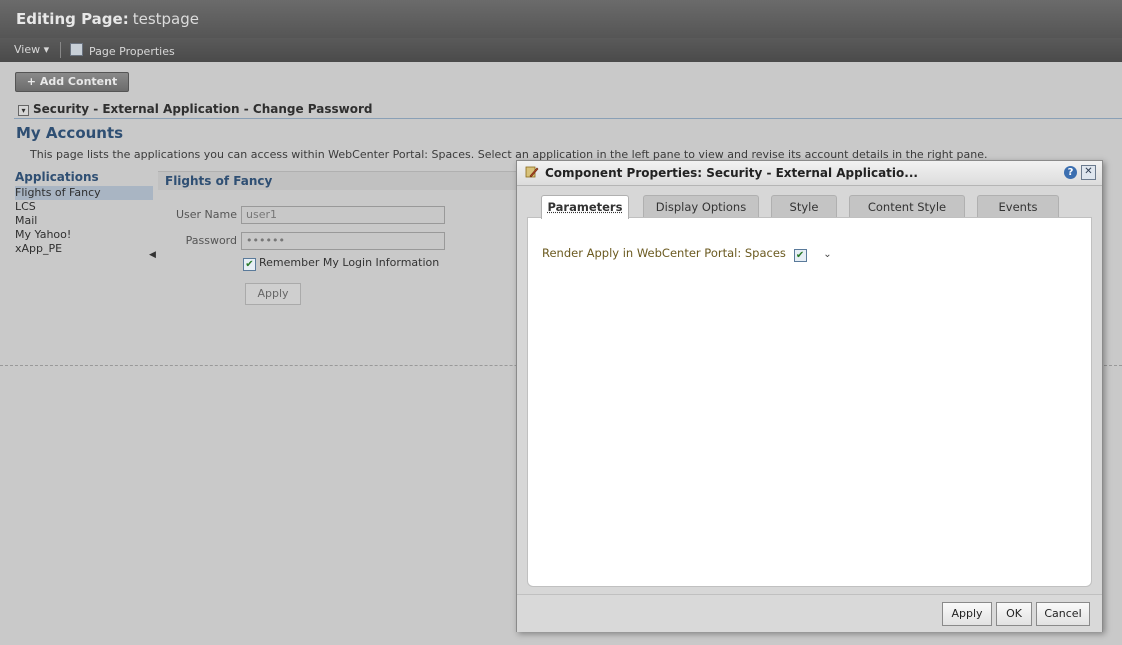 This screenshot has width=1122, height=645. What do you see at coordinates (70, 133) in the screenshot?
I see `accounts-title: My Accounts` at bounding box center [70, 133].